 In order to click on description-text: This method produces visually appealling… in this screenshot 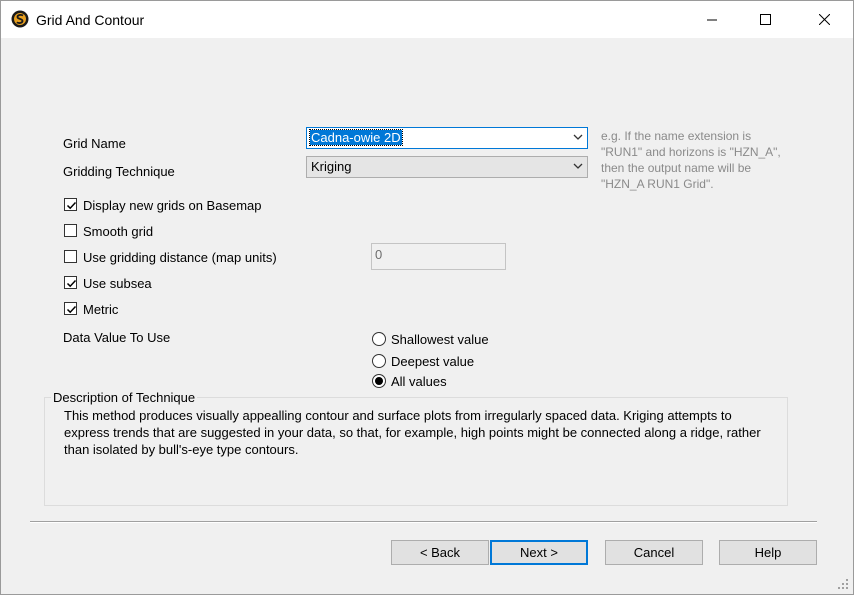, I will do `click(412, 432)`.